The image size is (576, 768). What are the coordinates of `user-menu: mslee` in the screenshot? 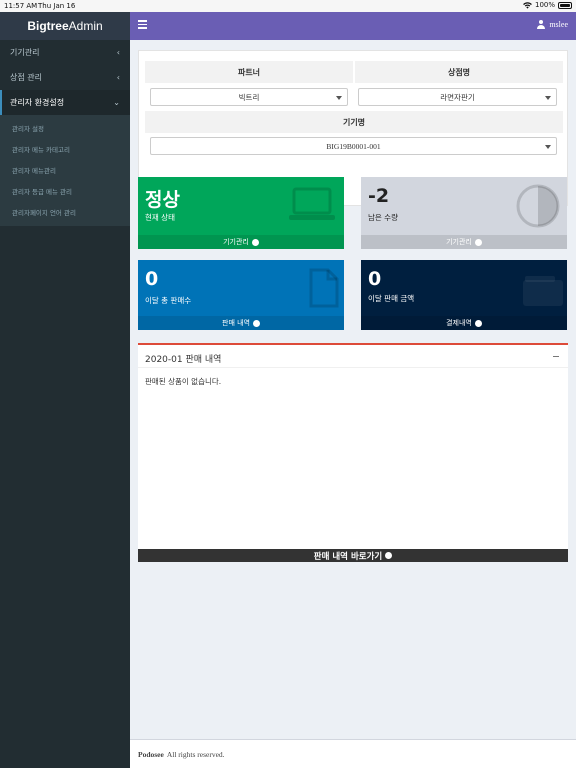 It's located at (552, 24).